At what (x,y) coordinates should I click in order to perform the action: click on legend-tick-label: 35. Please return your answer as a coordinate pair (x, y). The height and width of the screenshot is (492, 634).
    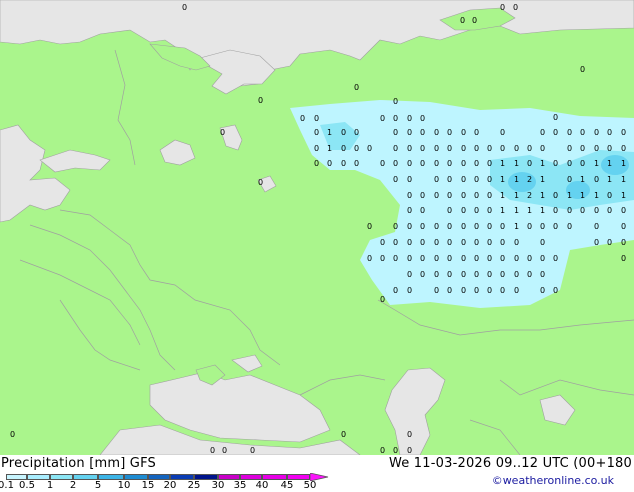
    Looking at the image, I should click on (240, 485).